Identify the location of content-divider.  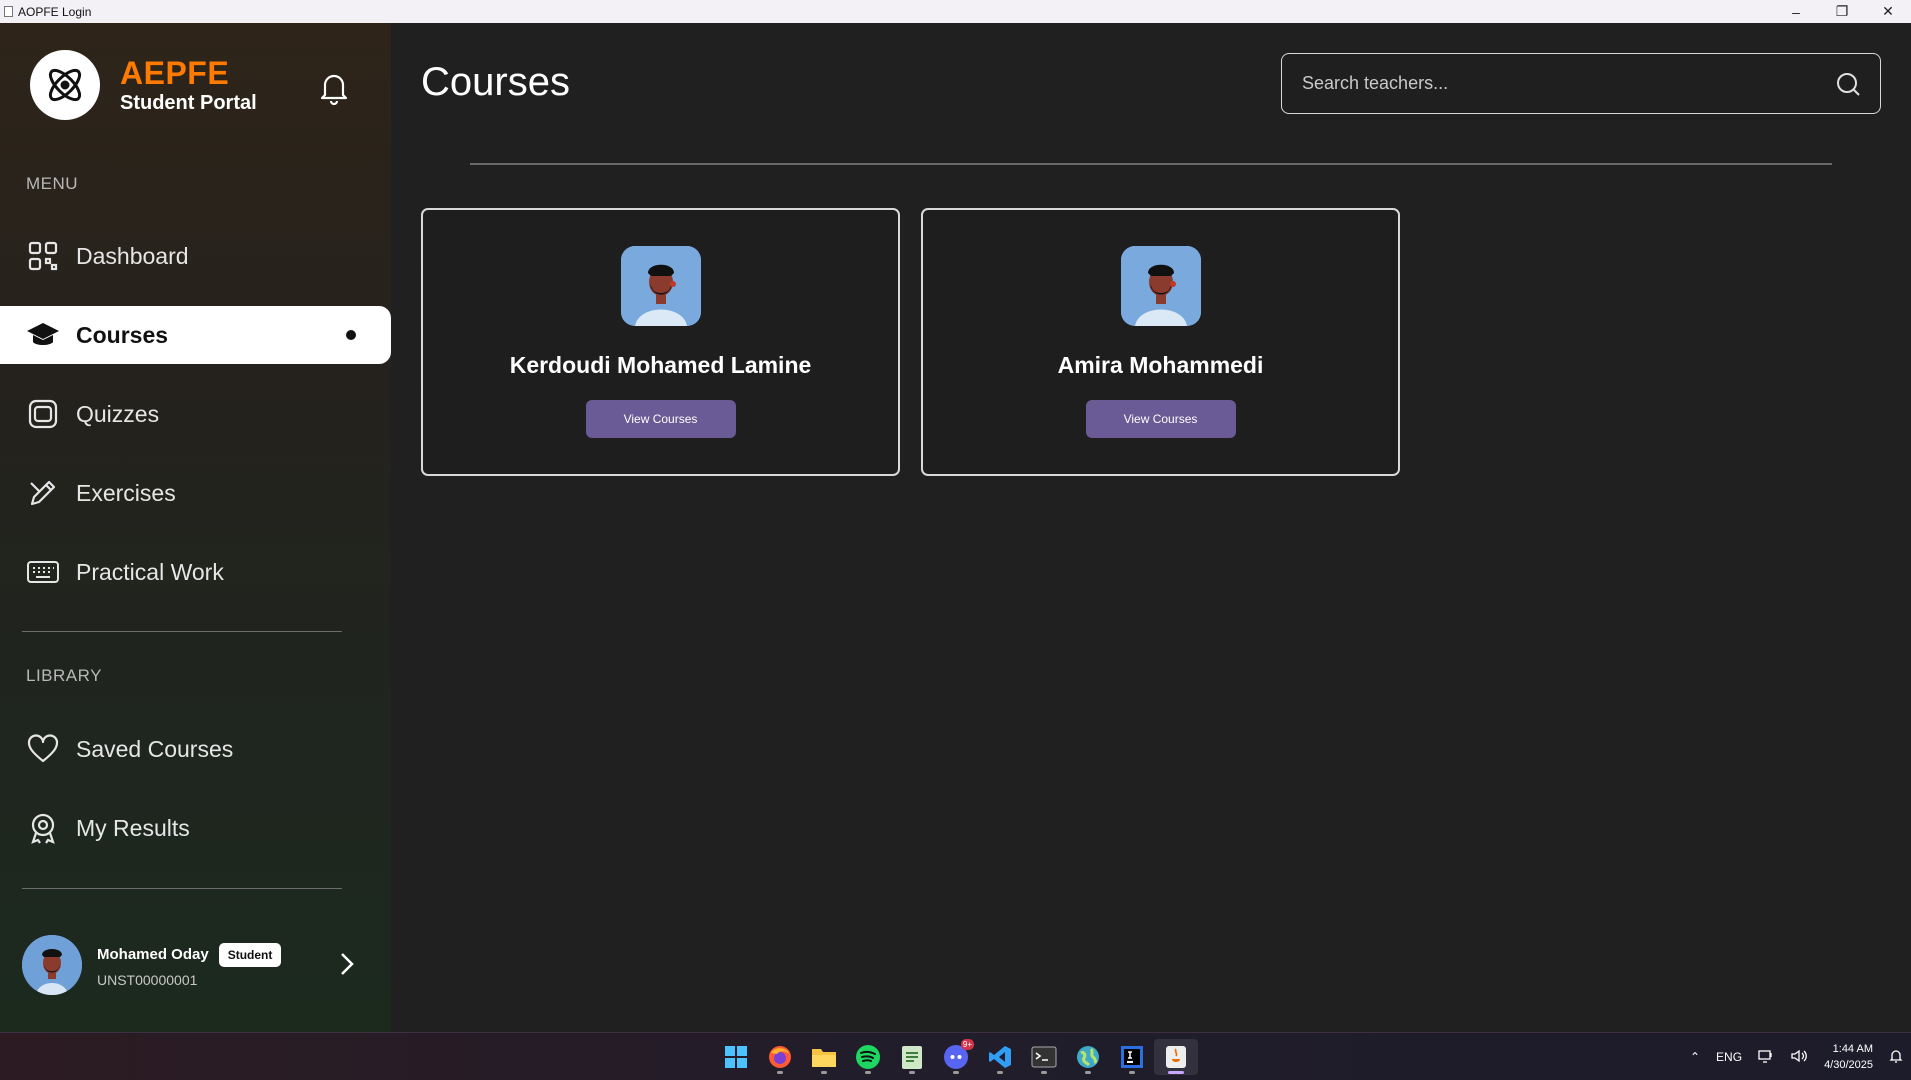
(1151, 164).